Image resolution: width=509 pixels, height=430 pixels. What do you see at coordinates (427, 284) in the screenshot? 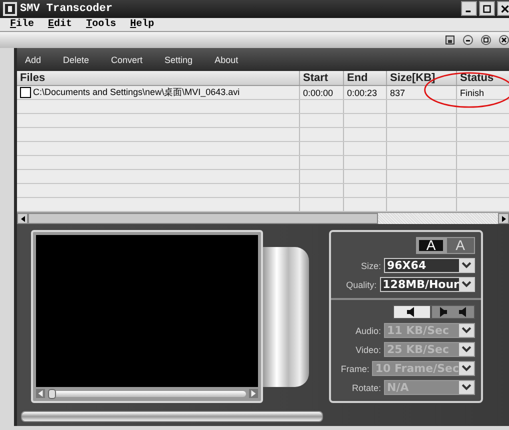
I see `dropdown: 128MB/Hour` at bounding box center [427, 284].